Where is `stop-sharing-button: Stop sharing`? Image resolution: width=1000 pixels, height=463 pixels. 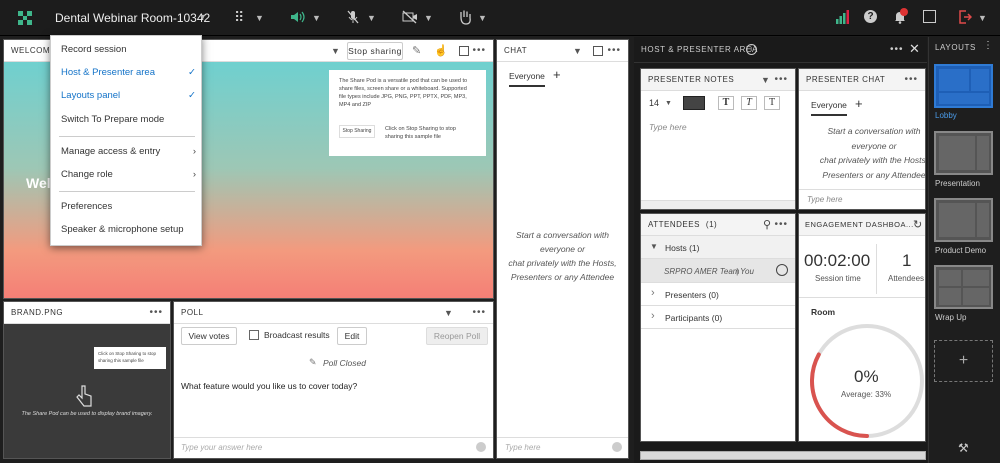 stop-sharing-button: Stop sharing is located at coordinates (375, 51).